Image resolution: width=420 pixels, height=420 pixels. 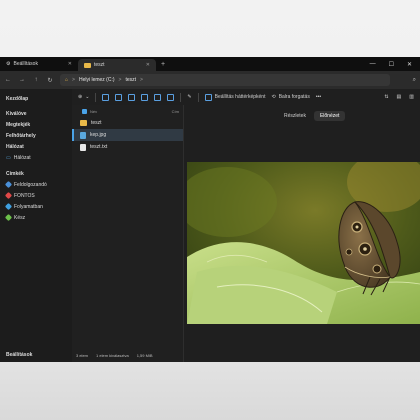 What do you see at coordinates (409, 64) in the screenshot?
I see `close-window-icon: ✕` at bounding box center [409, 64].